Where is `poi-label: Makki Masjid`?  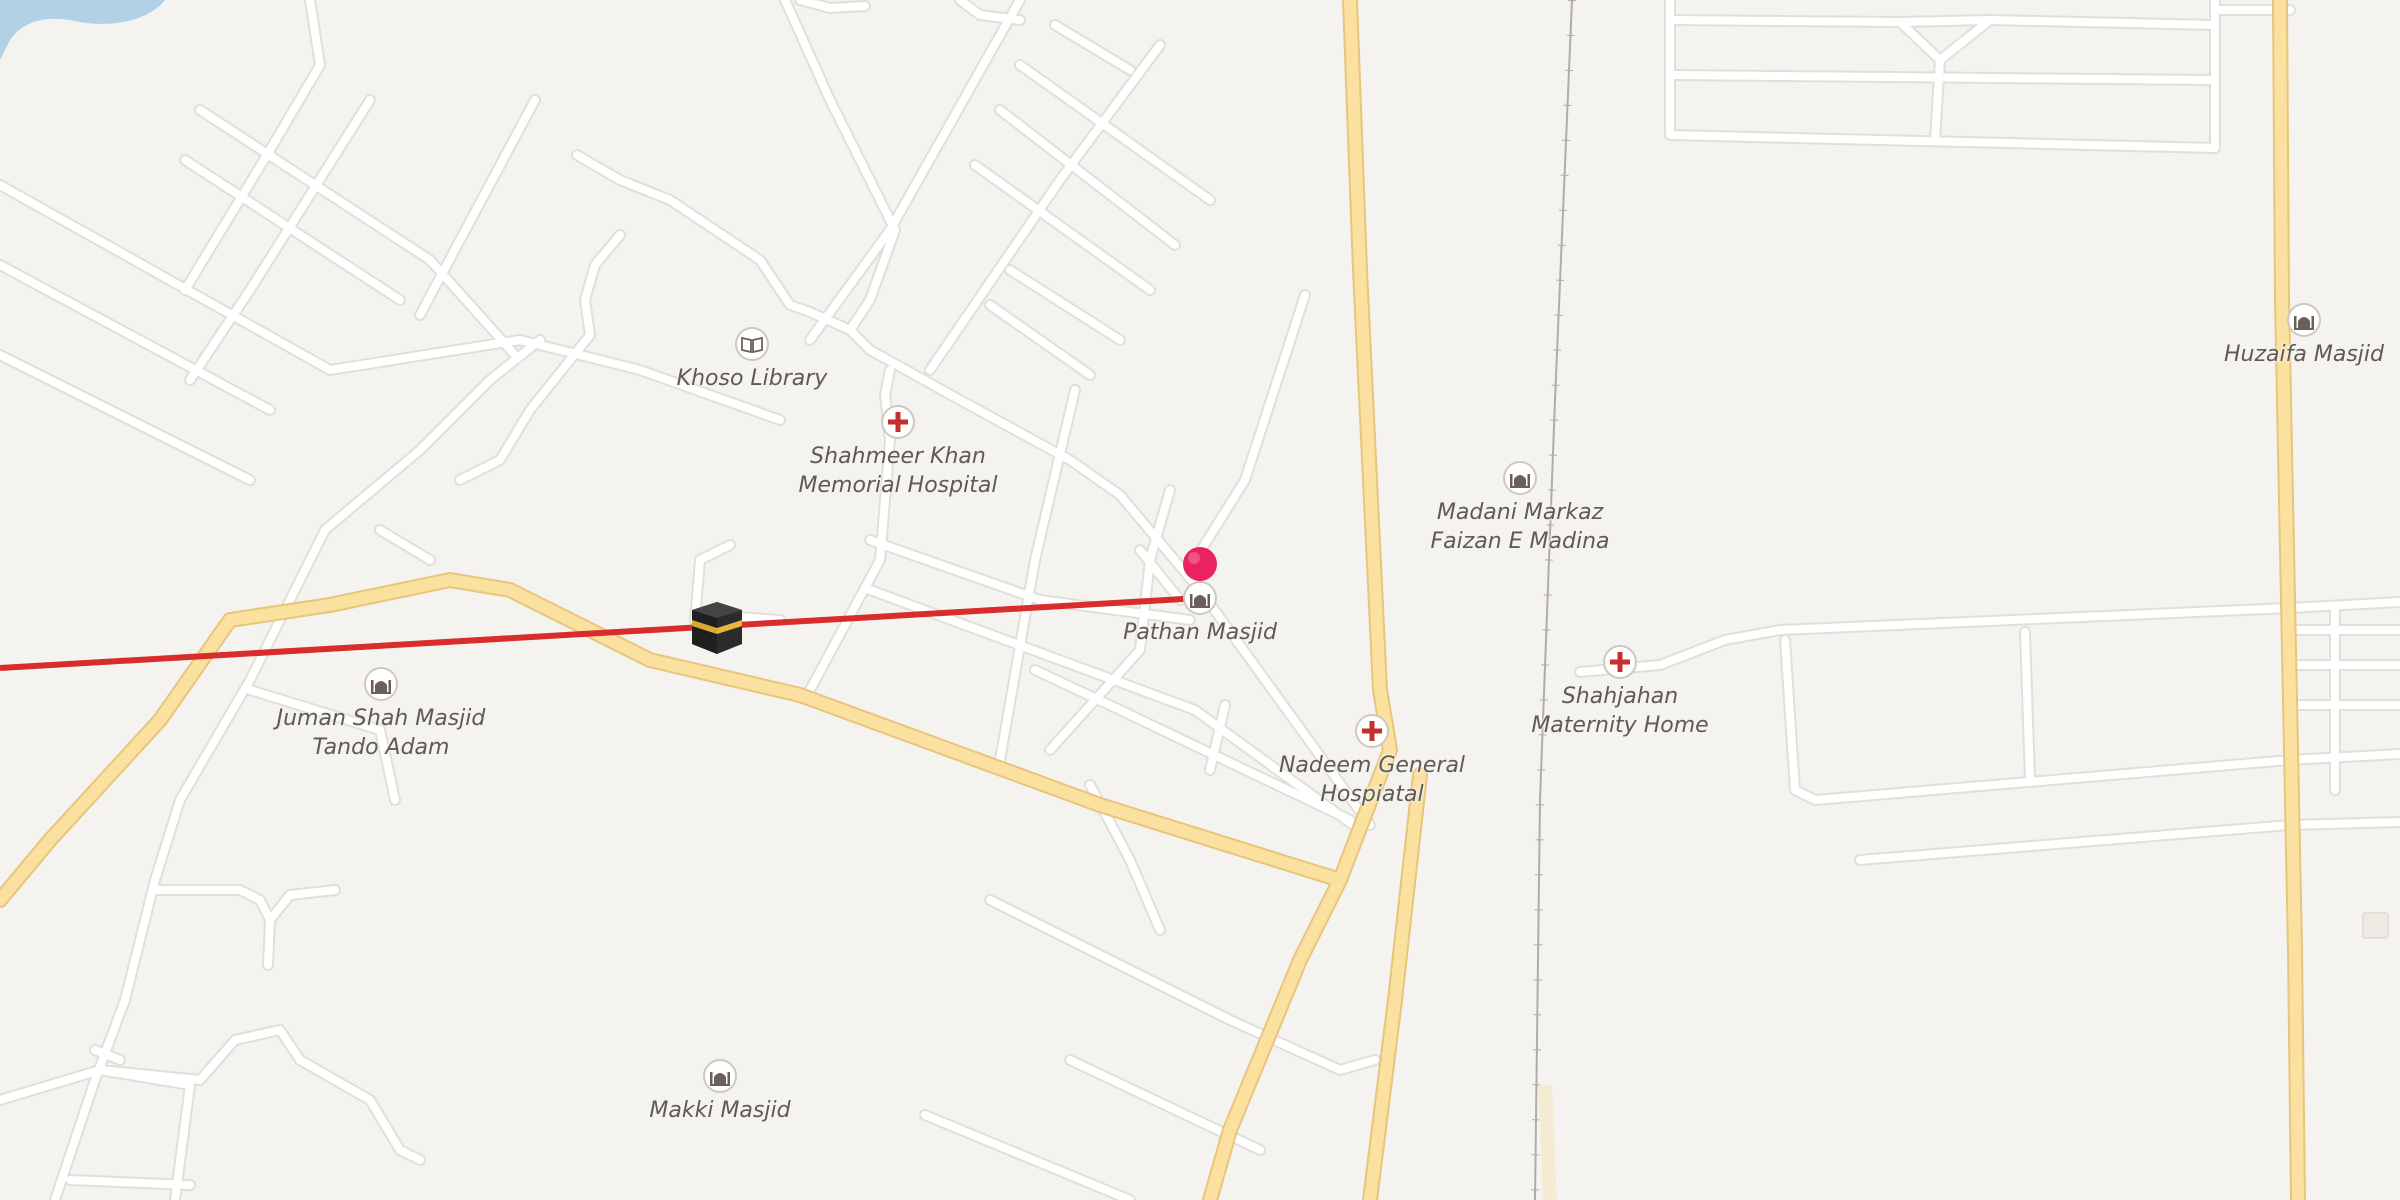 poi-label: Makki Masjid is located at coordinates (720, 1110).